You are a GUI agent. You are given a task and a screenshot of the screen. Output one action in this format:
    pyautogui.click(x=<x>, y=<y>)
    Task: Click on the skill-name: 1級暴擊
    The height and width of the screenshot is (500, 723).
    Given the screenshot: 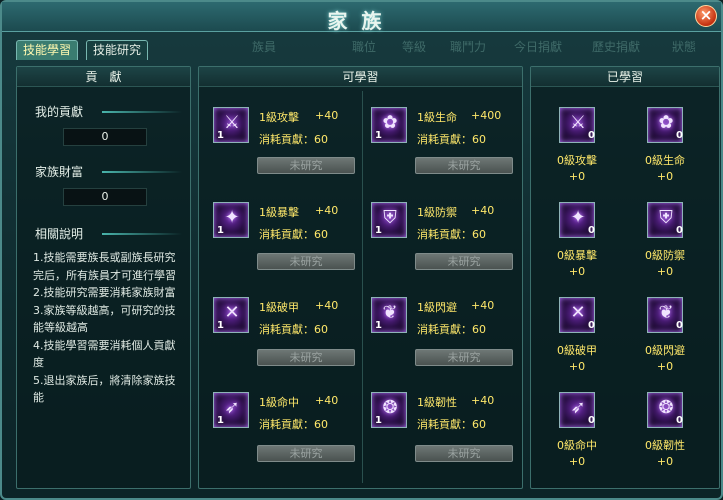 What is the action you would take?
    pyautogui.click(x=279, y=212)
    